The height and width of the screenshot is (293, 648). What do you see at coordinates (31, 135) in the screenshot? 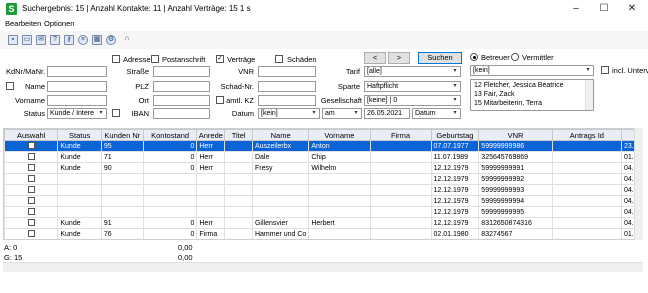
I see `col-auswahl: Auswahl` at bounding box center [31, 135].